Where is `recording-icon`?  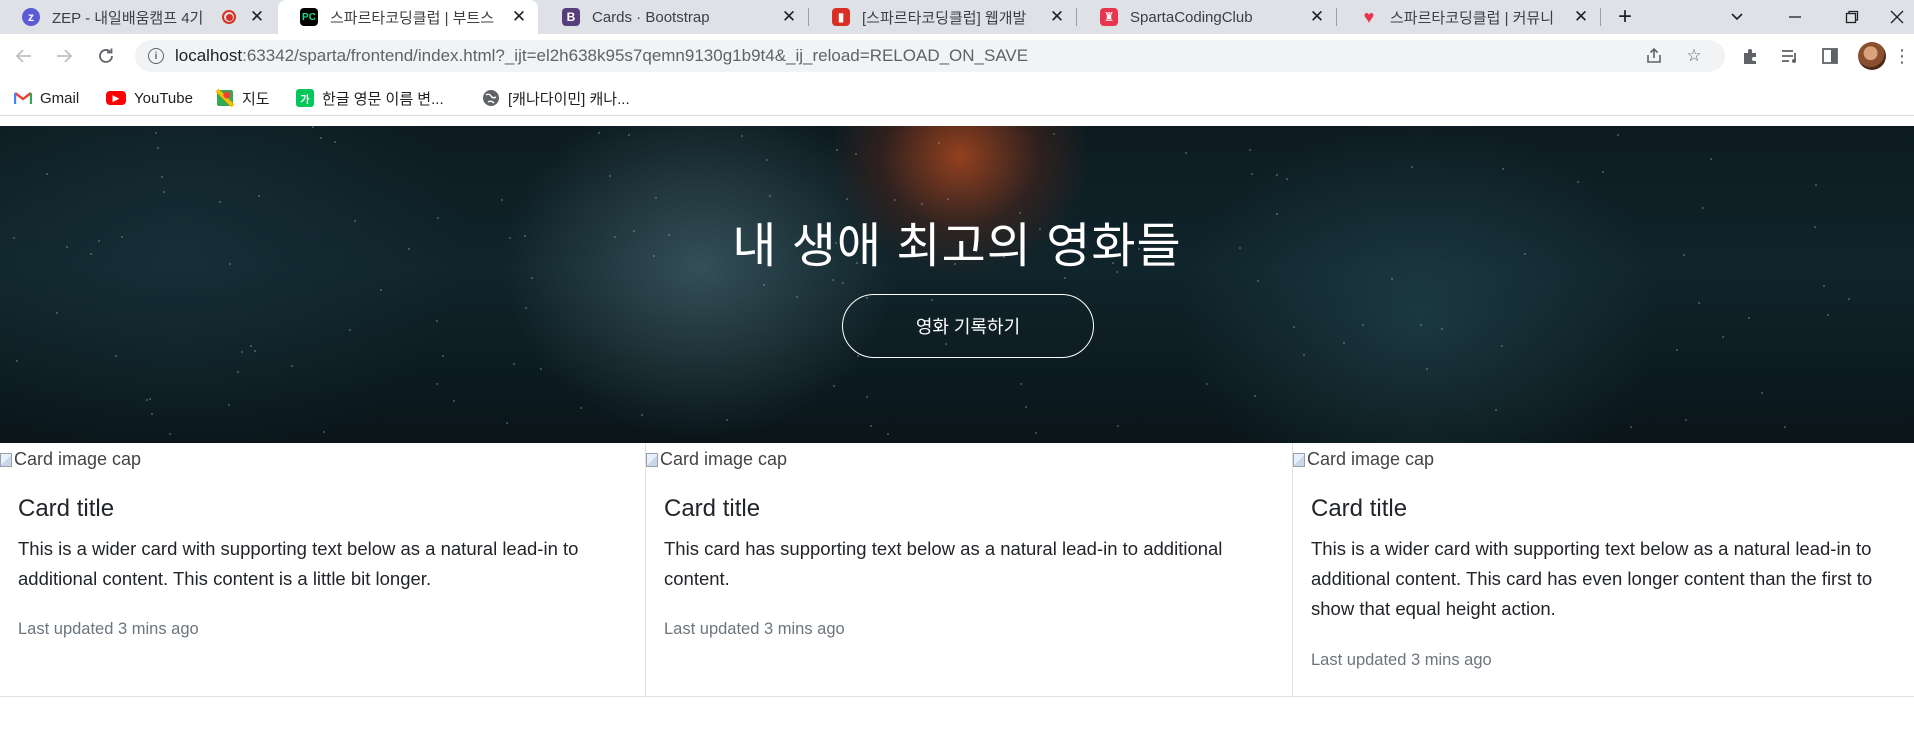
recording-icon is located at coordinates (229, 17).